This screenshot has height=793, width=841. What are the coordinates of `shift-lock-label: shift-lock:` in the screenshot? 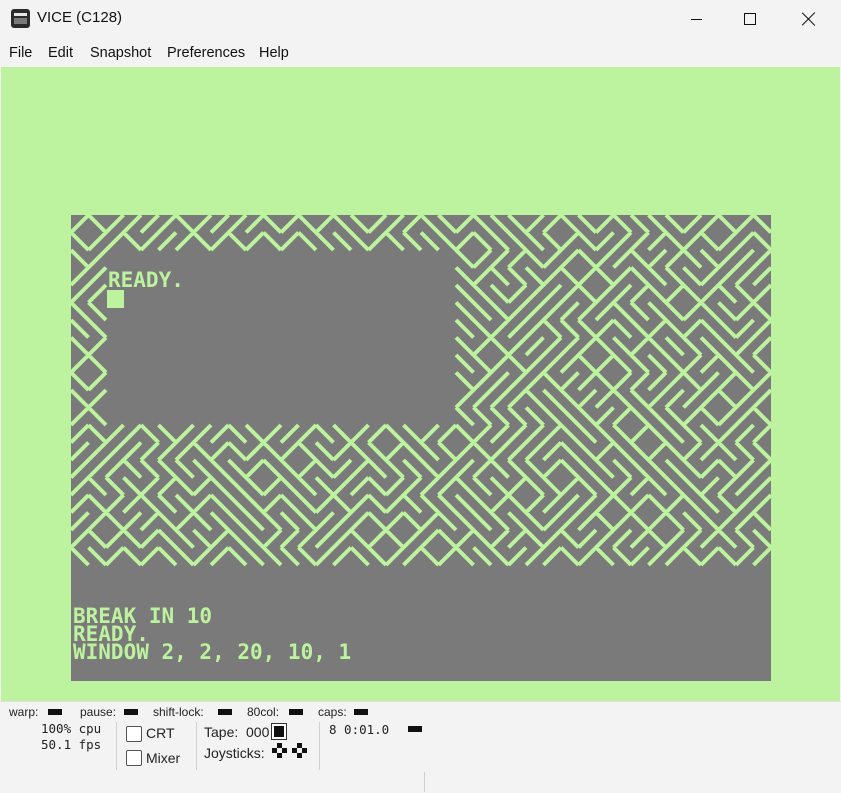 It's located at (178, 712).